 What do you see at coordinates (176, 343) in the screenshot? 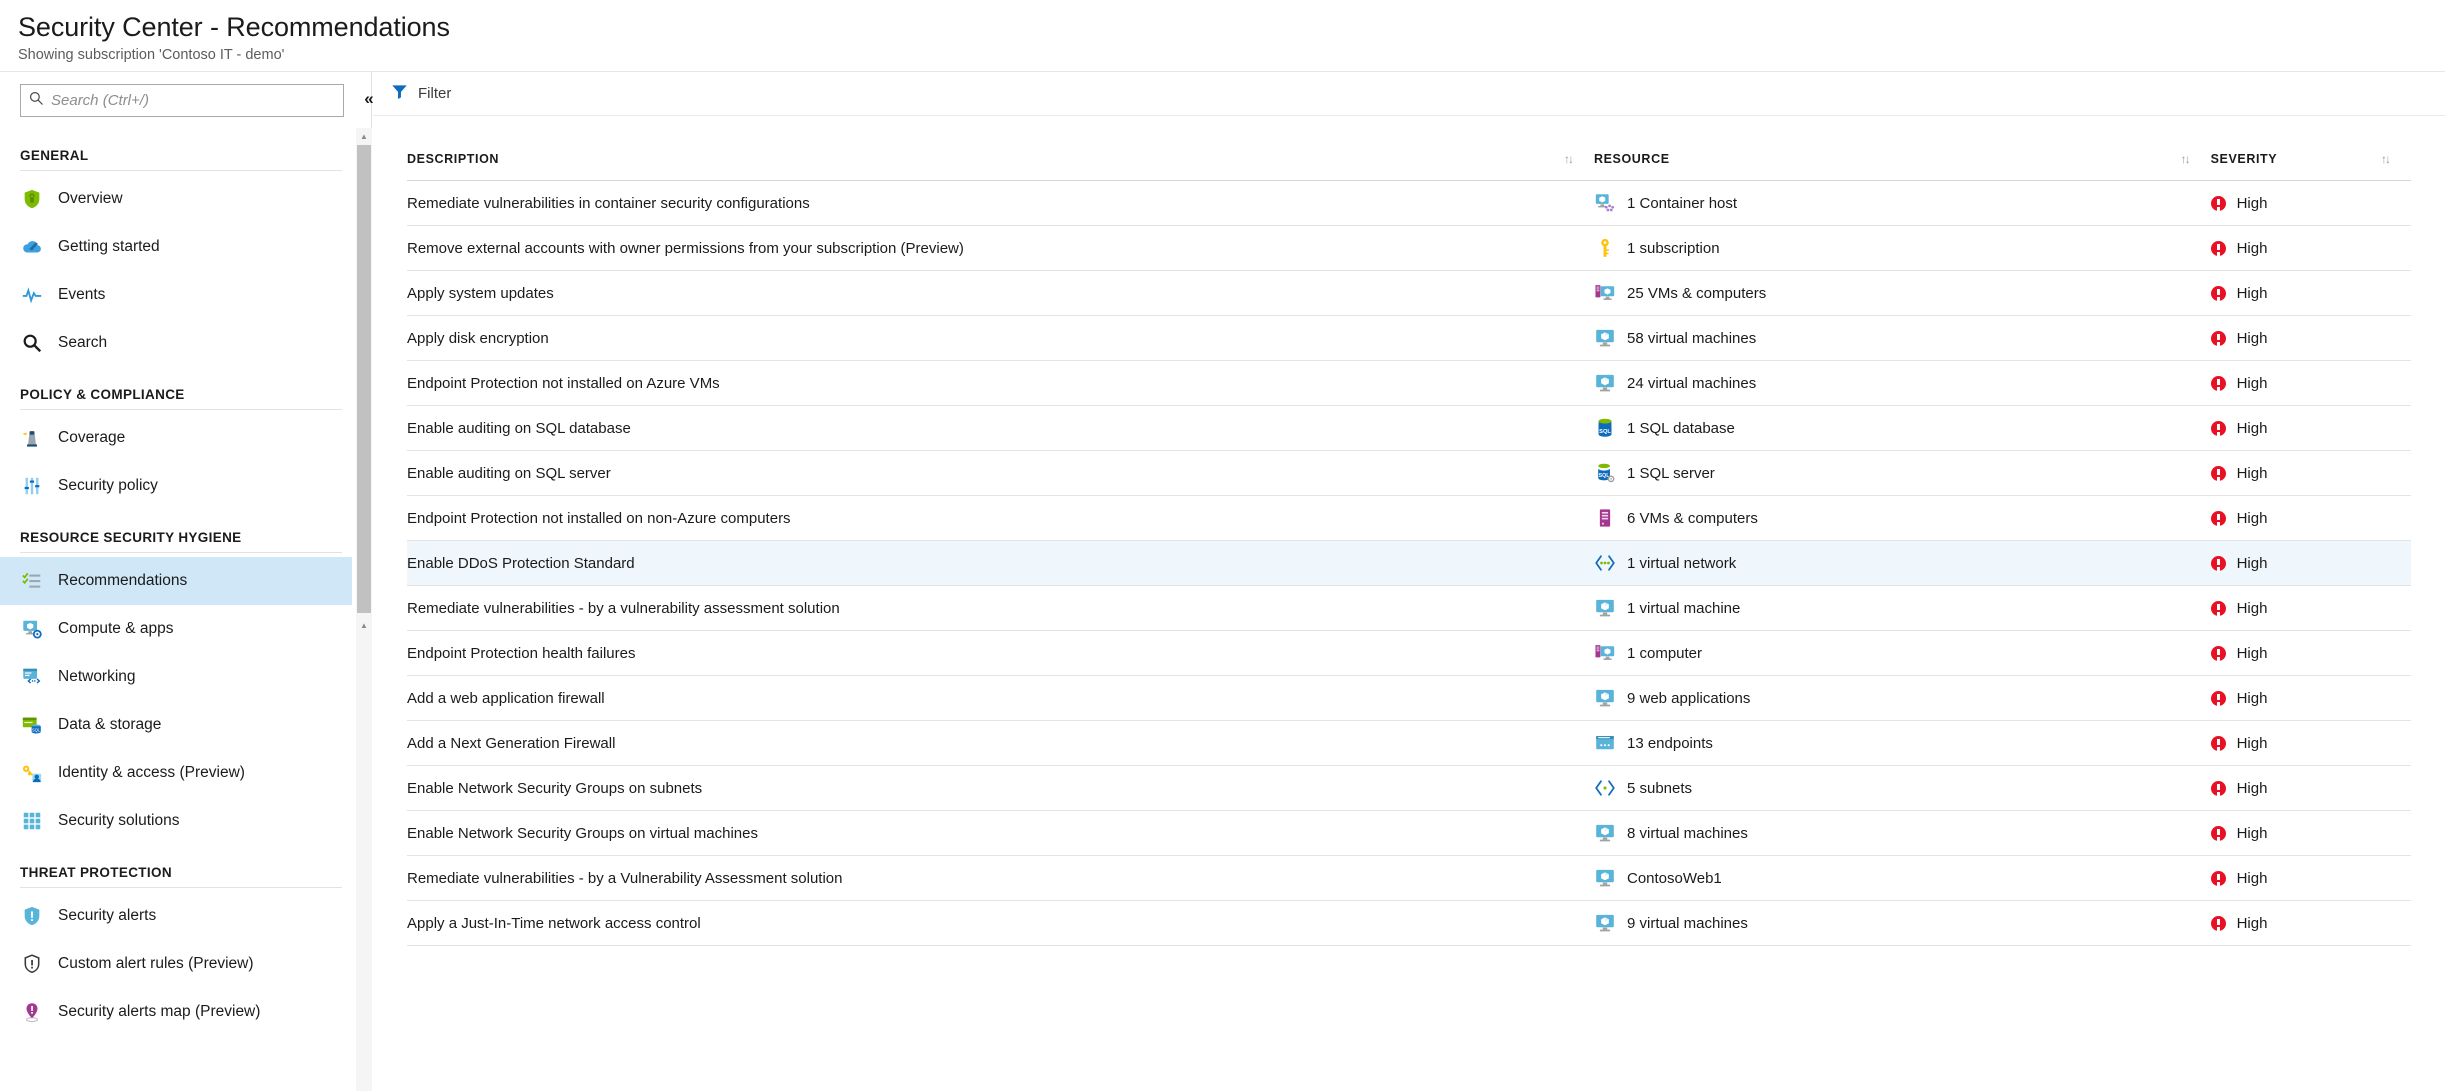
I see `sidebar-item-search: Search` at bounding box center [176, 343].